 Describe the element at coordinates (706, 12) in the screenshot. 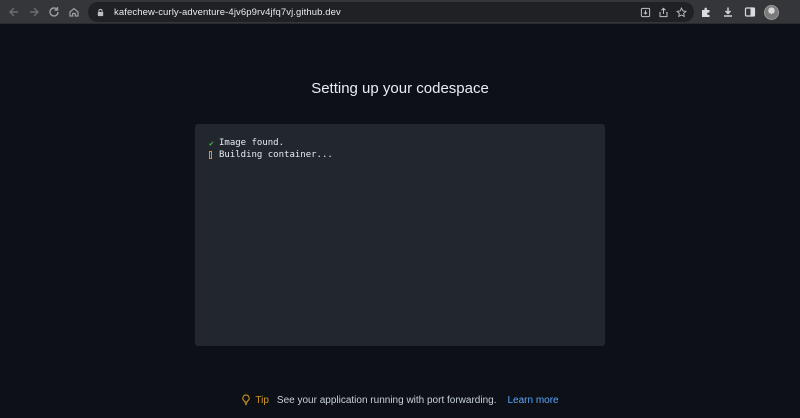

I see `extensions-icon` at that location.